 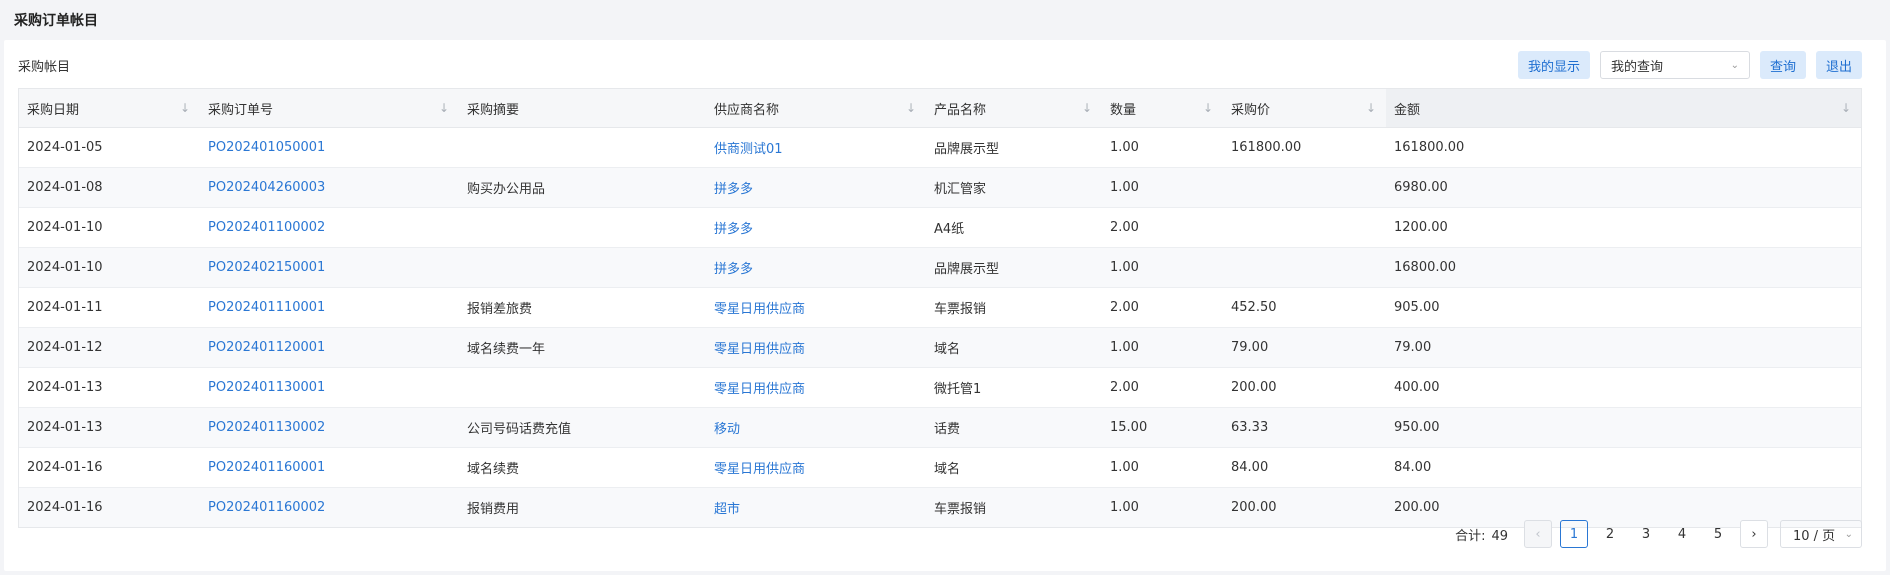 What do you see at coordinates (329, 187) in the screenshot?
I see `cell-order-number: PO202404260003` at bounding box center [329, 187].